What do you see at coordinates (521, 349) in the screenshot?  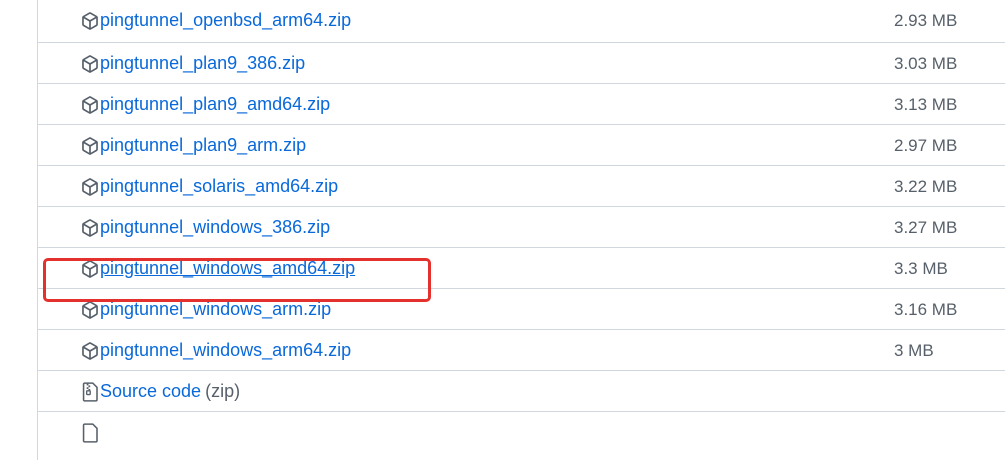 I see `asset-row: pingtunnel_windows_arm64.zip 3 MB` at bounding box center [521, 349].